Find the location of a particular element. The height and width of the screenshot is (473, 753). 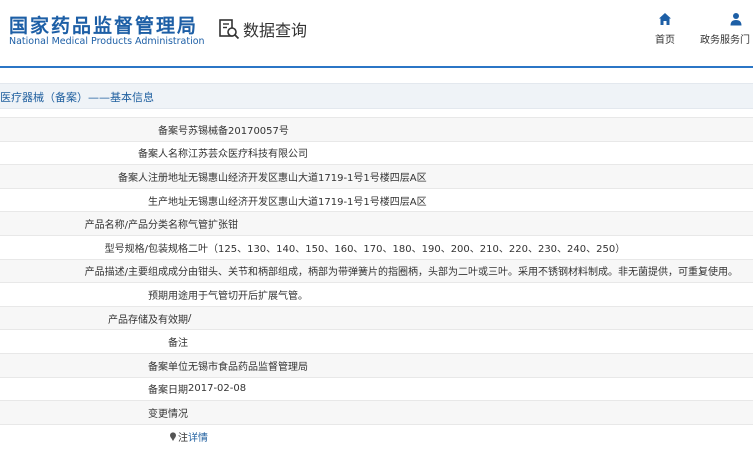

breadcrumb-bar: 医疗器械（备案）——基本信息 is located at coordinates (376, 96).